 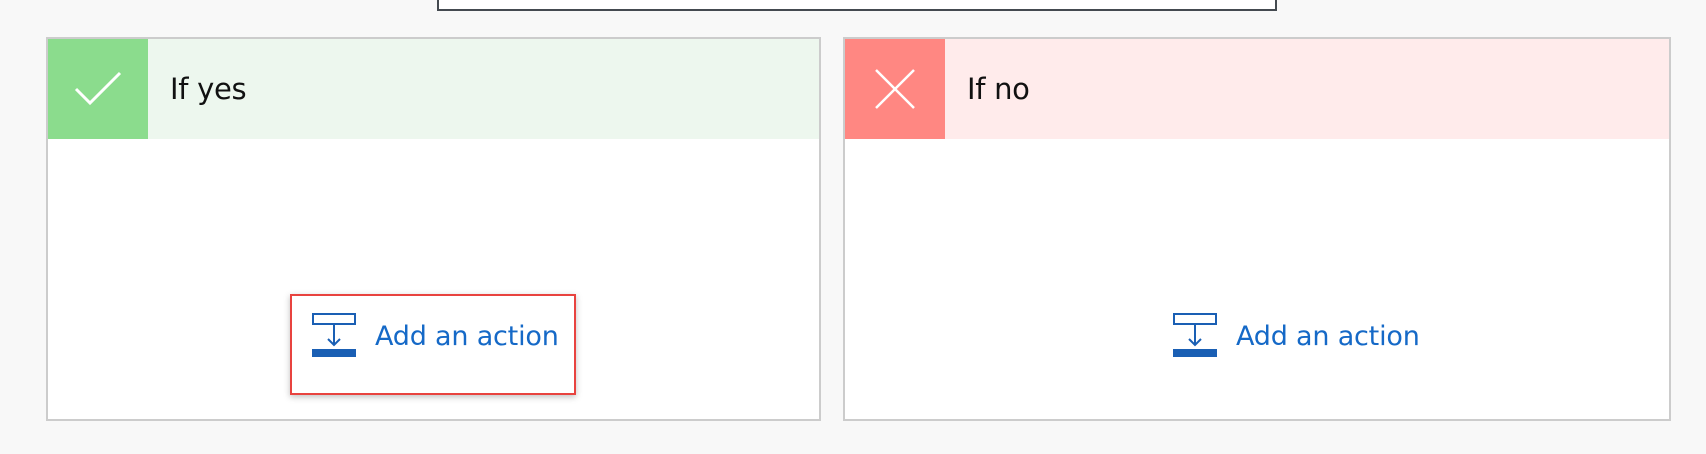 What do you see at coordinates (98, 89) in the screenshot?
I see `checkmark-icon` at bounding box center [98, 89].